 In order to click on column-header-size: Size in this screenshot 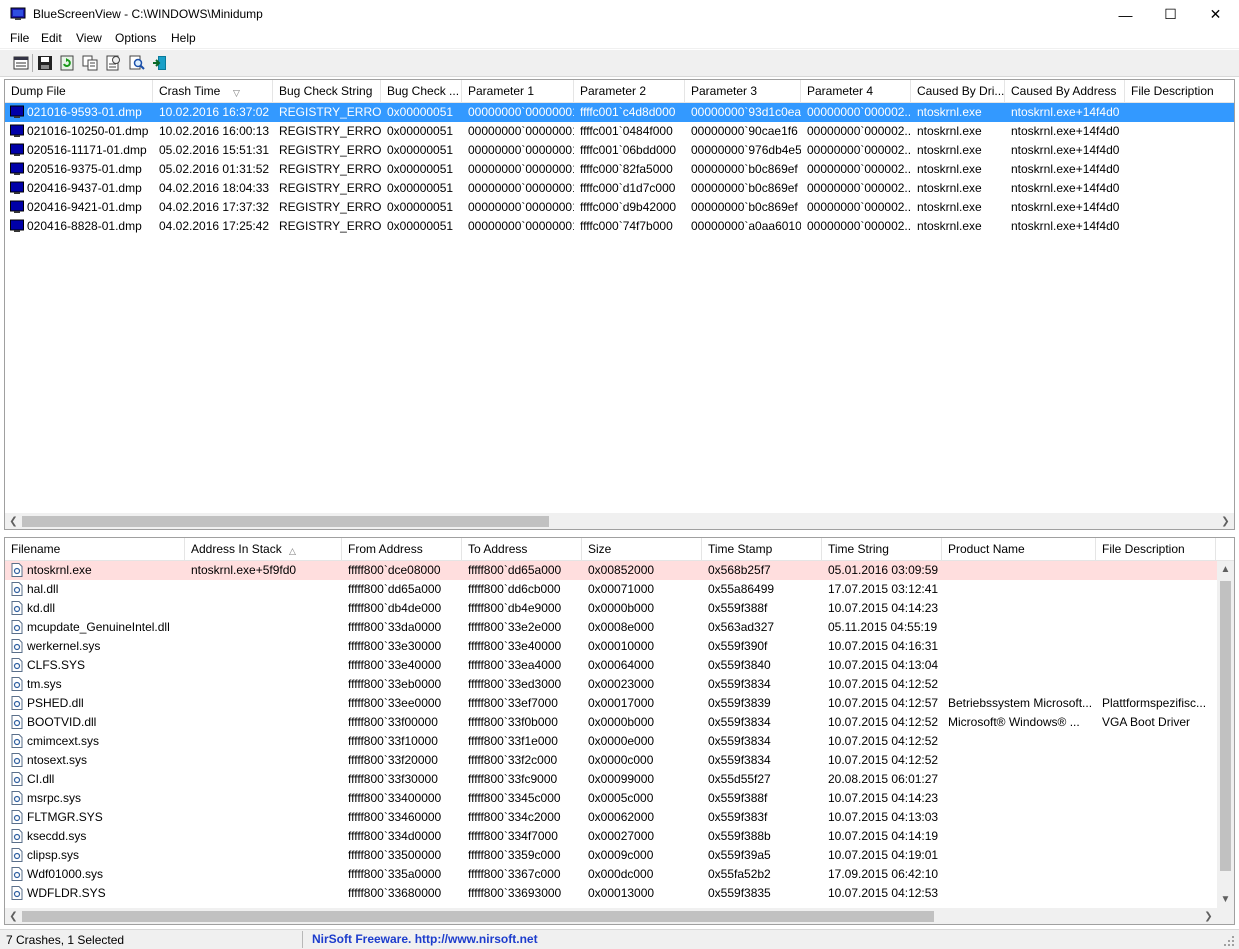, I will do `click(642, 549)`.